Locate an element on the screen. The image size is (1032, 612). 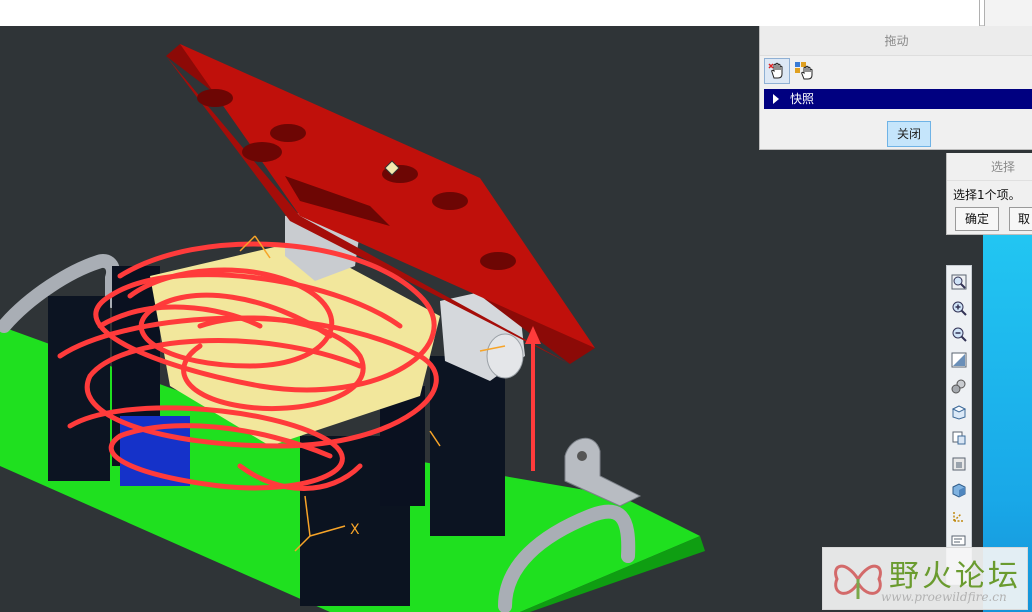
bracket-hole is located at coordinates (582, 456).